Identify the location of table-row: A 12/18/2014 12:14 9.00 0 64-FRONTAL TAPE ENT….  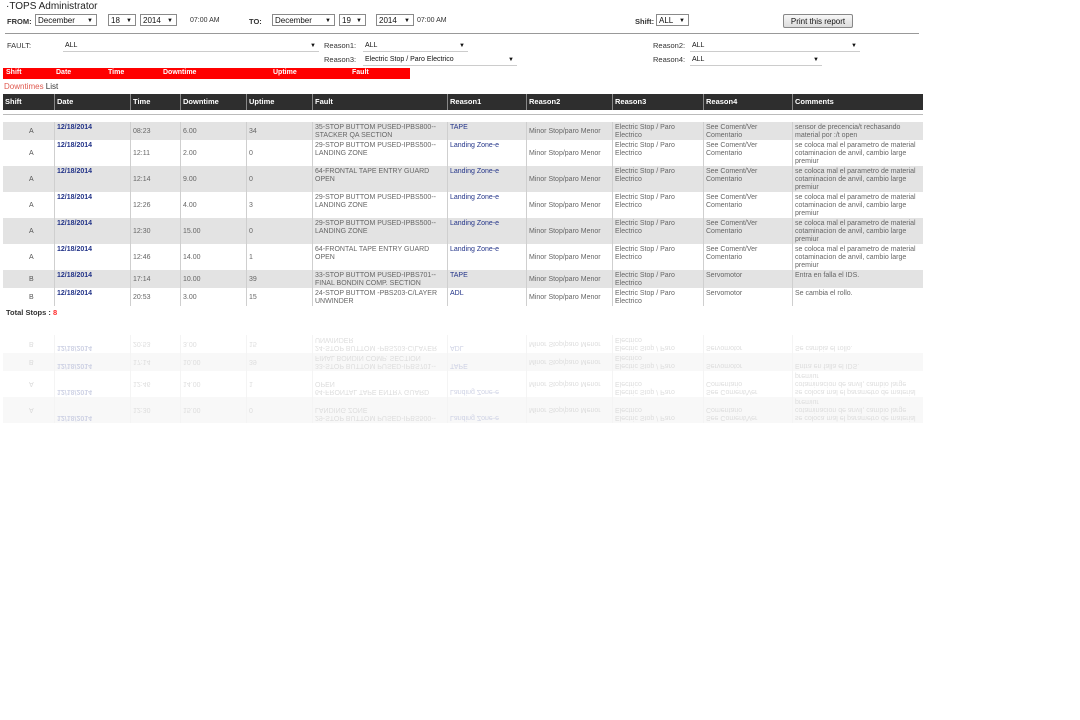
(463, 179).